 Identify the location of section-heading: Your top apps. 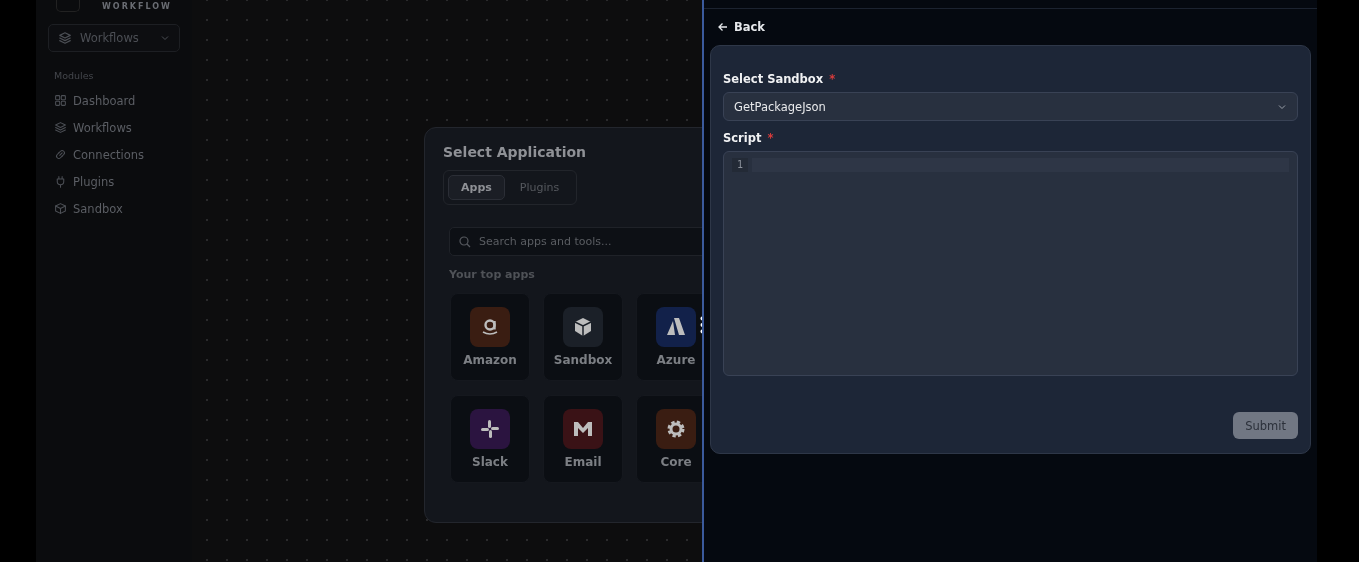
(492, 274).